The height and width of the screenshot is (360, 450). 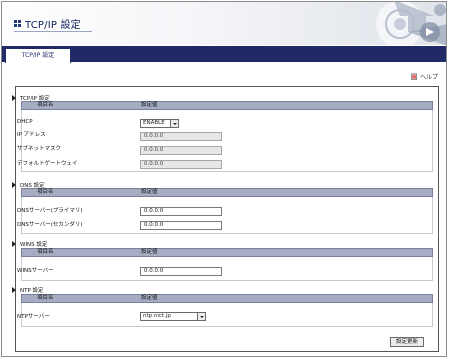 I want to click on ntp-server-select-value: ntp.nict.jp, so click(x=157, y=316).